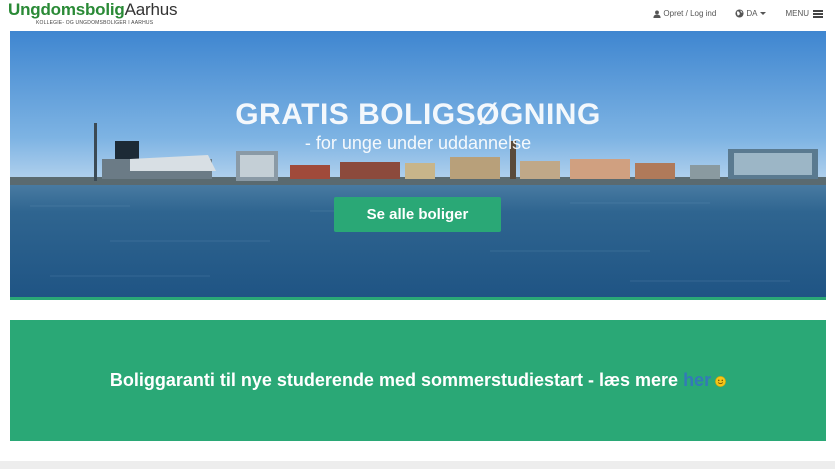 The width and height of the screenshot is (835, 469). Describe the element at coordinates (697, 380) in the screenshot. I see `banner-read-more-link: her` at that location.